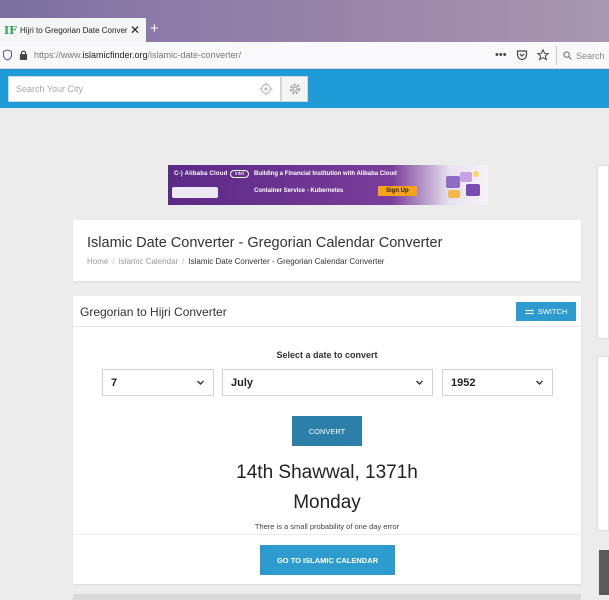  What do you see at coordinates (552, 311) in the screenshot?
I see `switch-label: SWITCH` at bounding box center [552, 311].